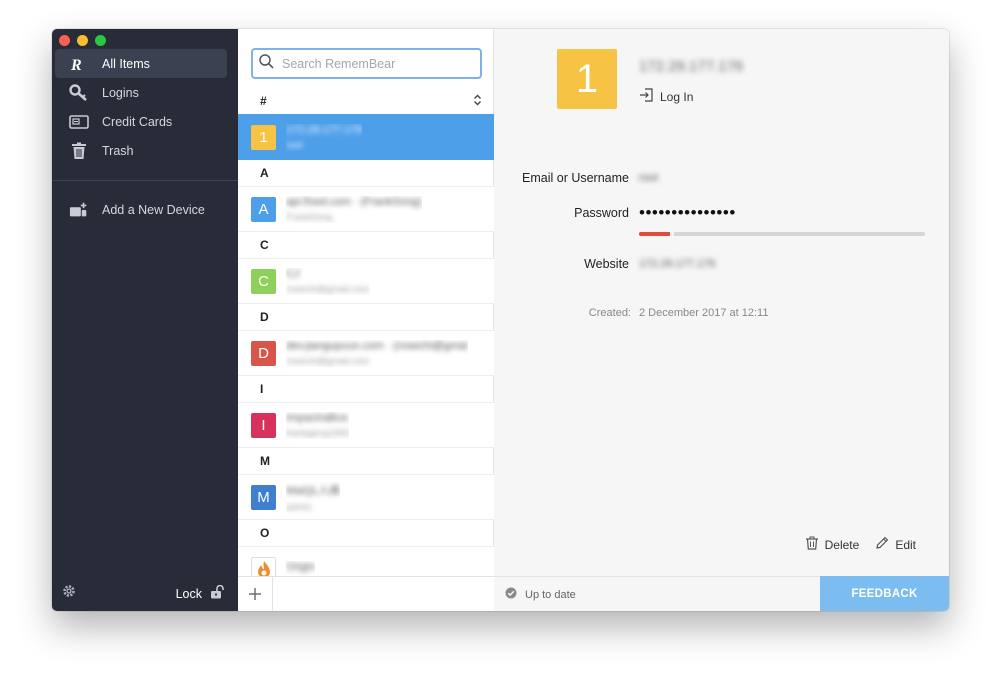  Describe the element at coordinates (677, 264) in the screenshot. I see `website-value: 172.29.177.176` at that location.